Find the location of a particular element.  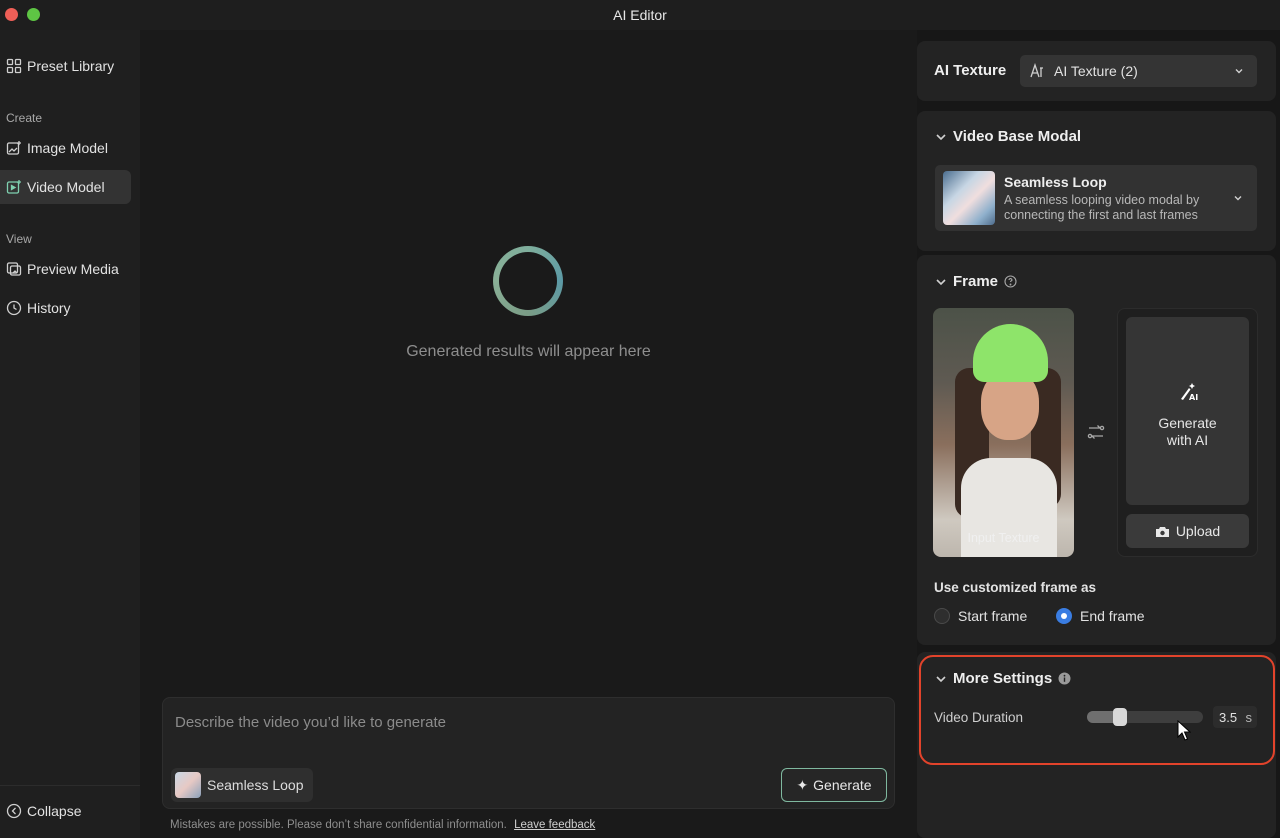

section-label-view: View is located at coordinates (19, 239).